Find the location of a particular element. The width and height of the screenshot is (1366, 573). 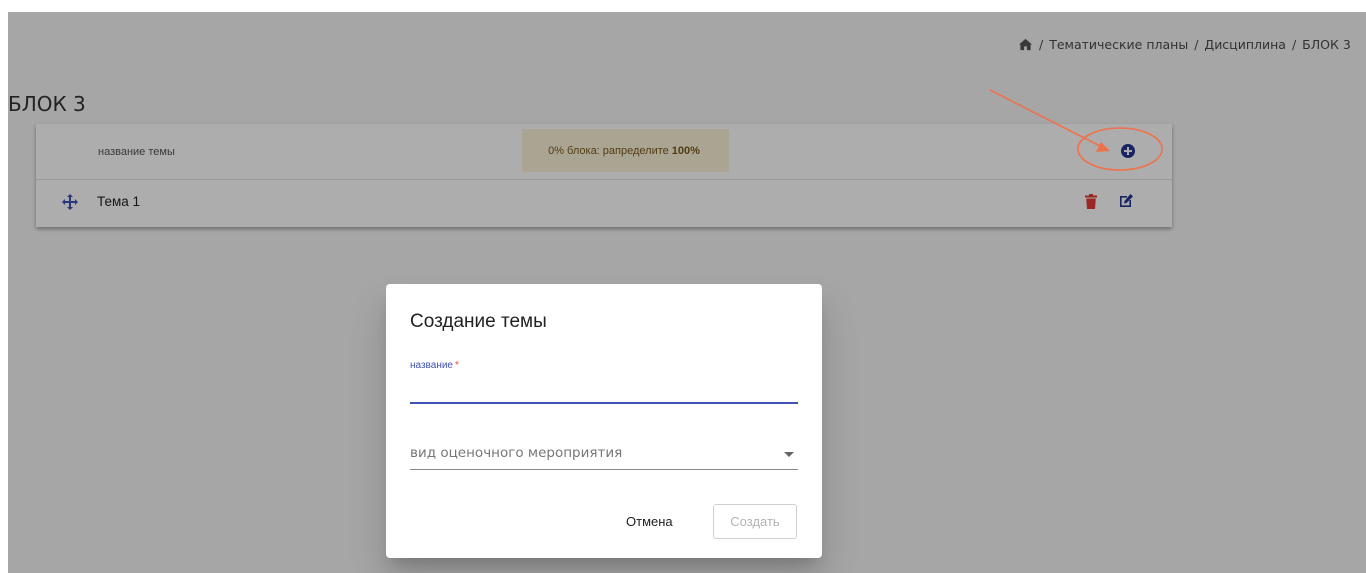

cancel-button: Отмена is located at coordinates (649, 521).